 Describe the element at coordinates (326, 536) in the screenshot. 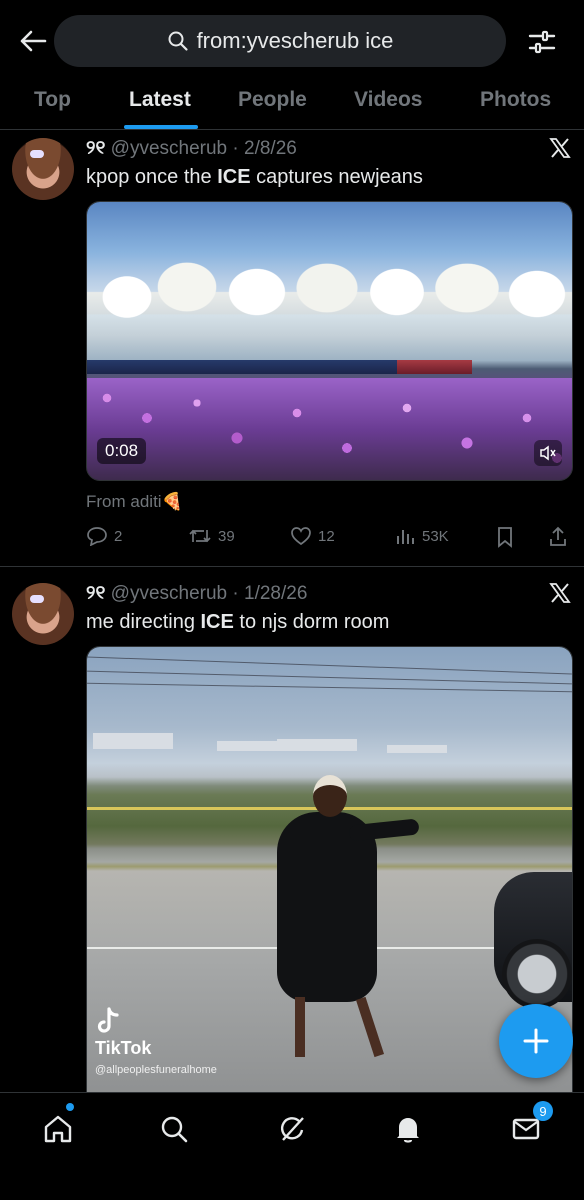

I see `like-count: 12` at that location.